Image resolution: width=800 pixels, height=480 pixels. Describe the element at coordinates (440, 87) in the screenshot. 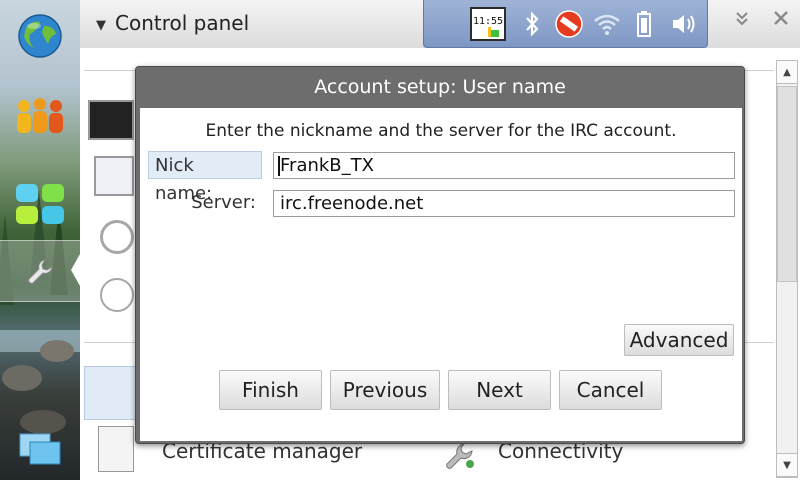

I see `dialog-title: Account setup: User name` at that location.